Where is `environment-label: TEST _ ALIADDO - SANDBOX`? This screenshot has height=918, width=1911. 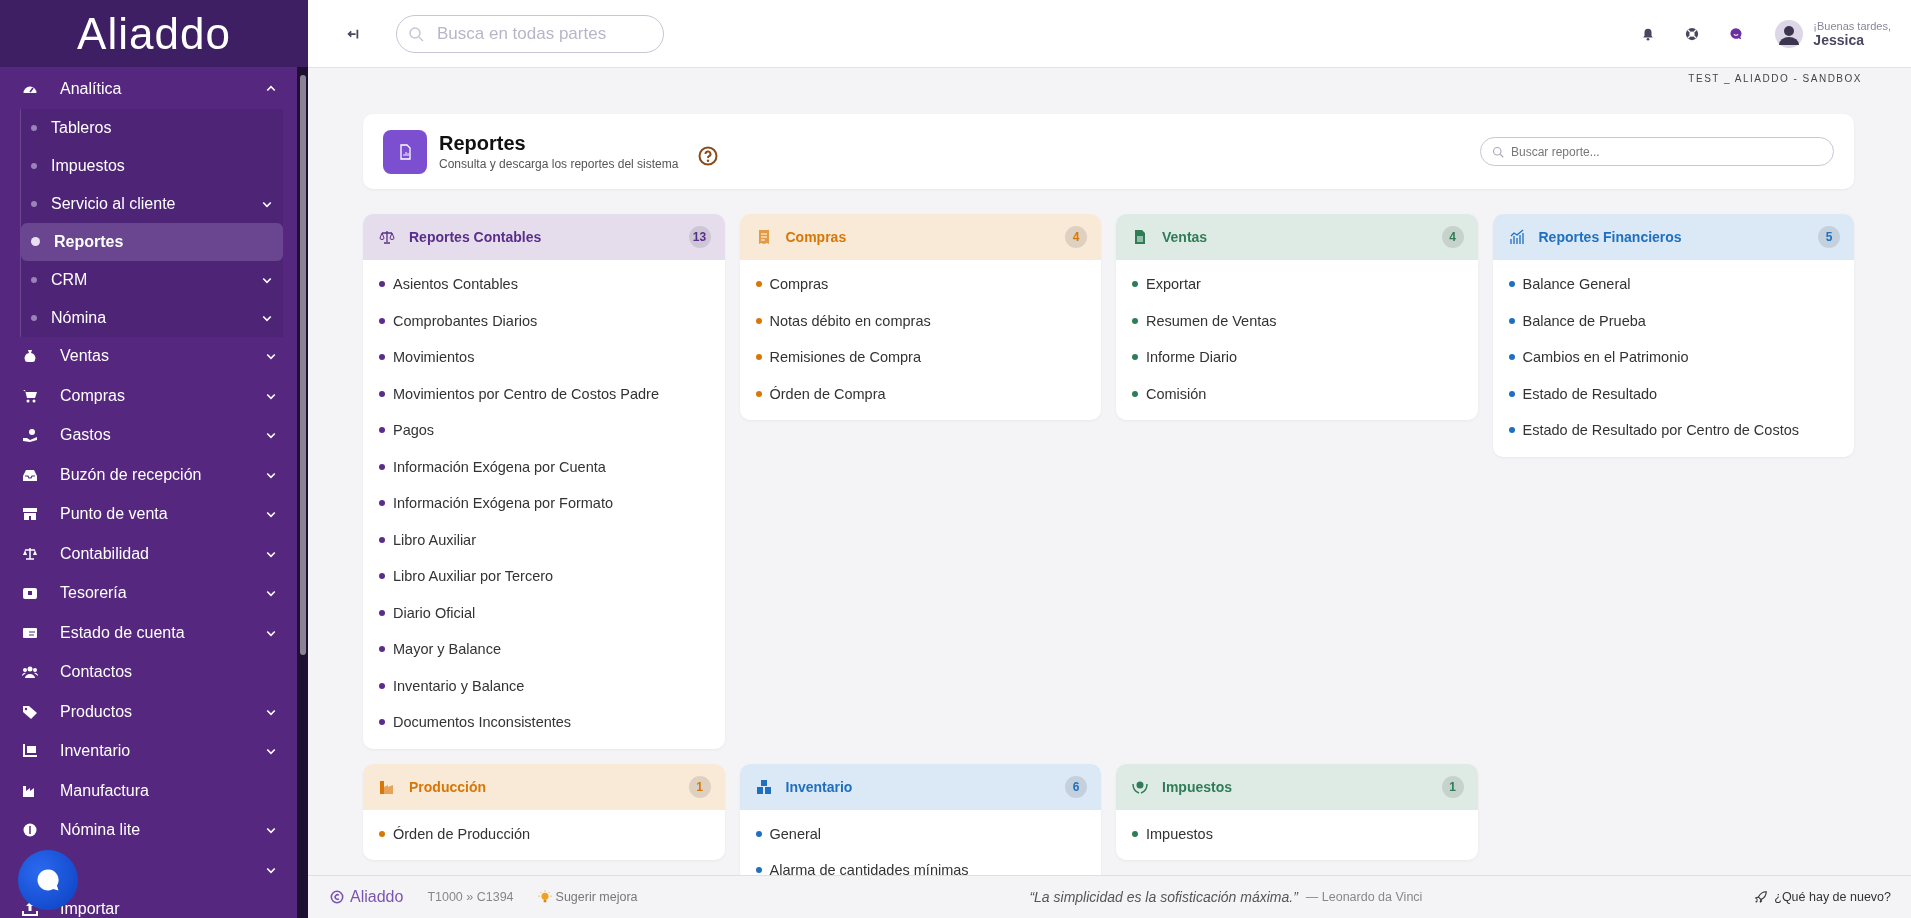 environment-label: TEST _ ALIADDO - SANDBOX is located at coordinates (1774, 79).